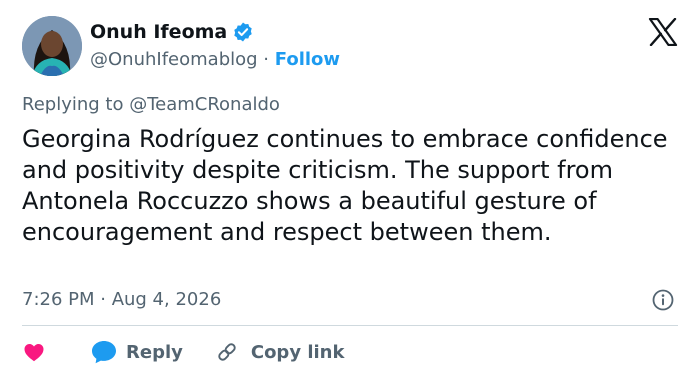 The width and height of the screenshot is (700, 379). Describe the element at coordinates (227, 352) in the screenshot. I see `link-icon` at that location.